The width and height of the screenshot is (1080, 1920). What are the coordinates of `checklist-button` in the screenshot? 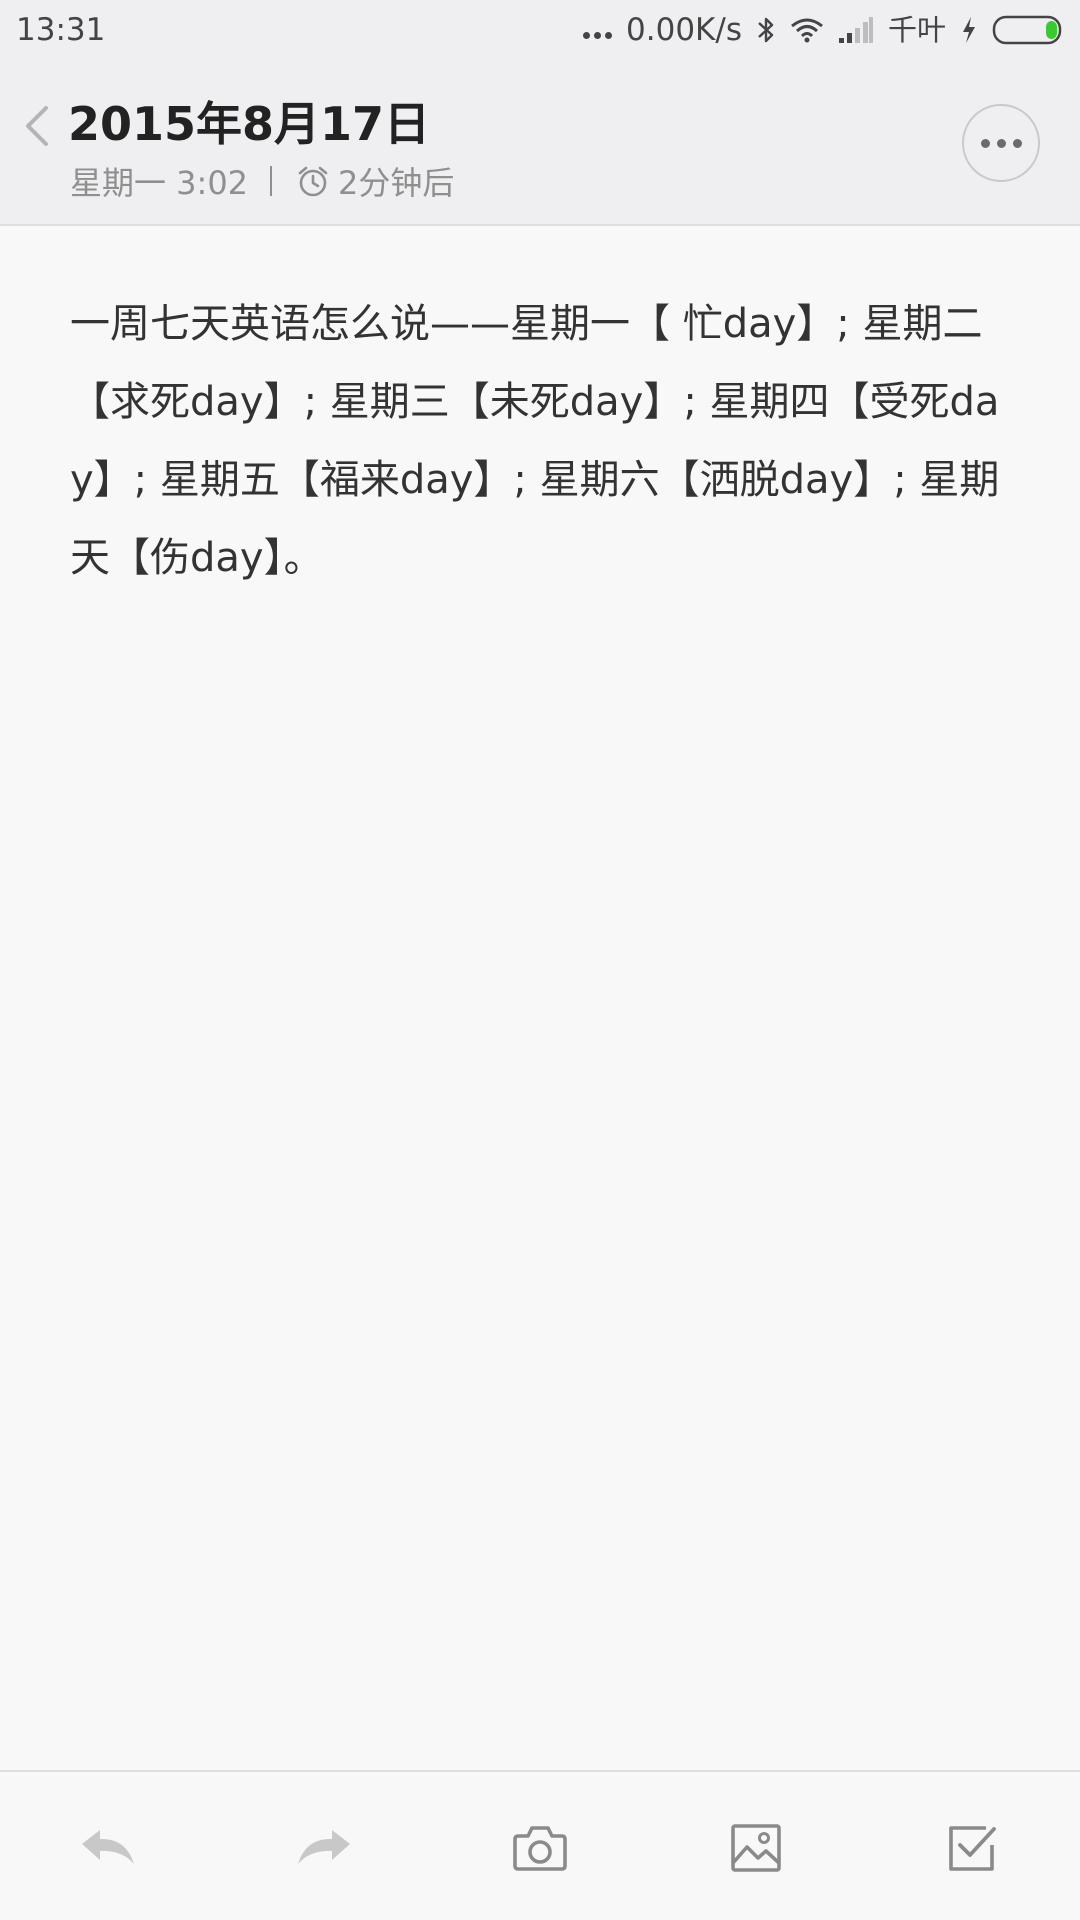 It's located at (972, 1848).